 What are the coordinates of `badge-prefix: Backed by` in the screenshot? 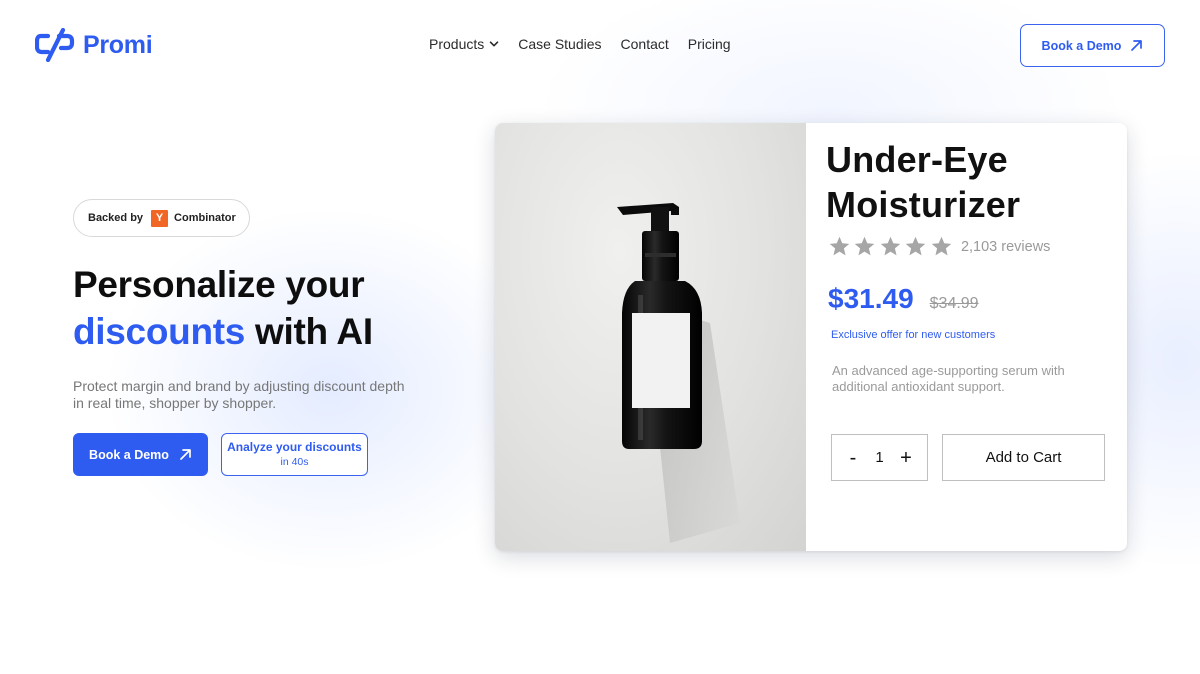 It's located at (116, 218).